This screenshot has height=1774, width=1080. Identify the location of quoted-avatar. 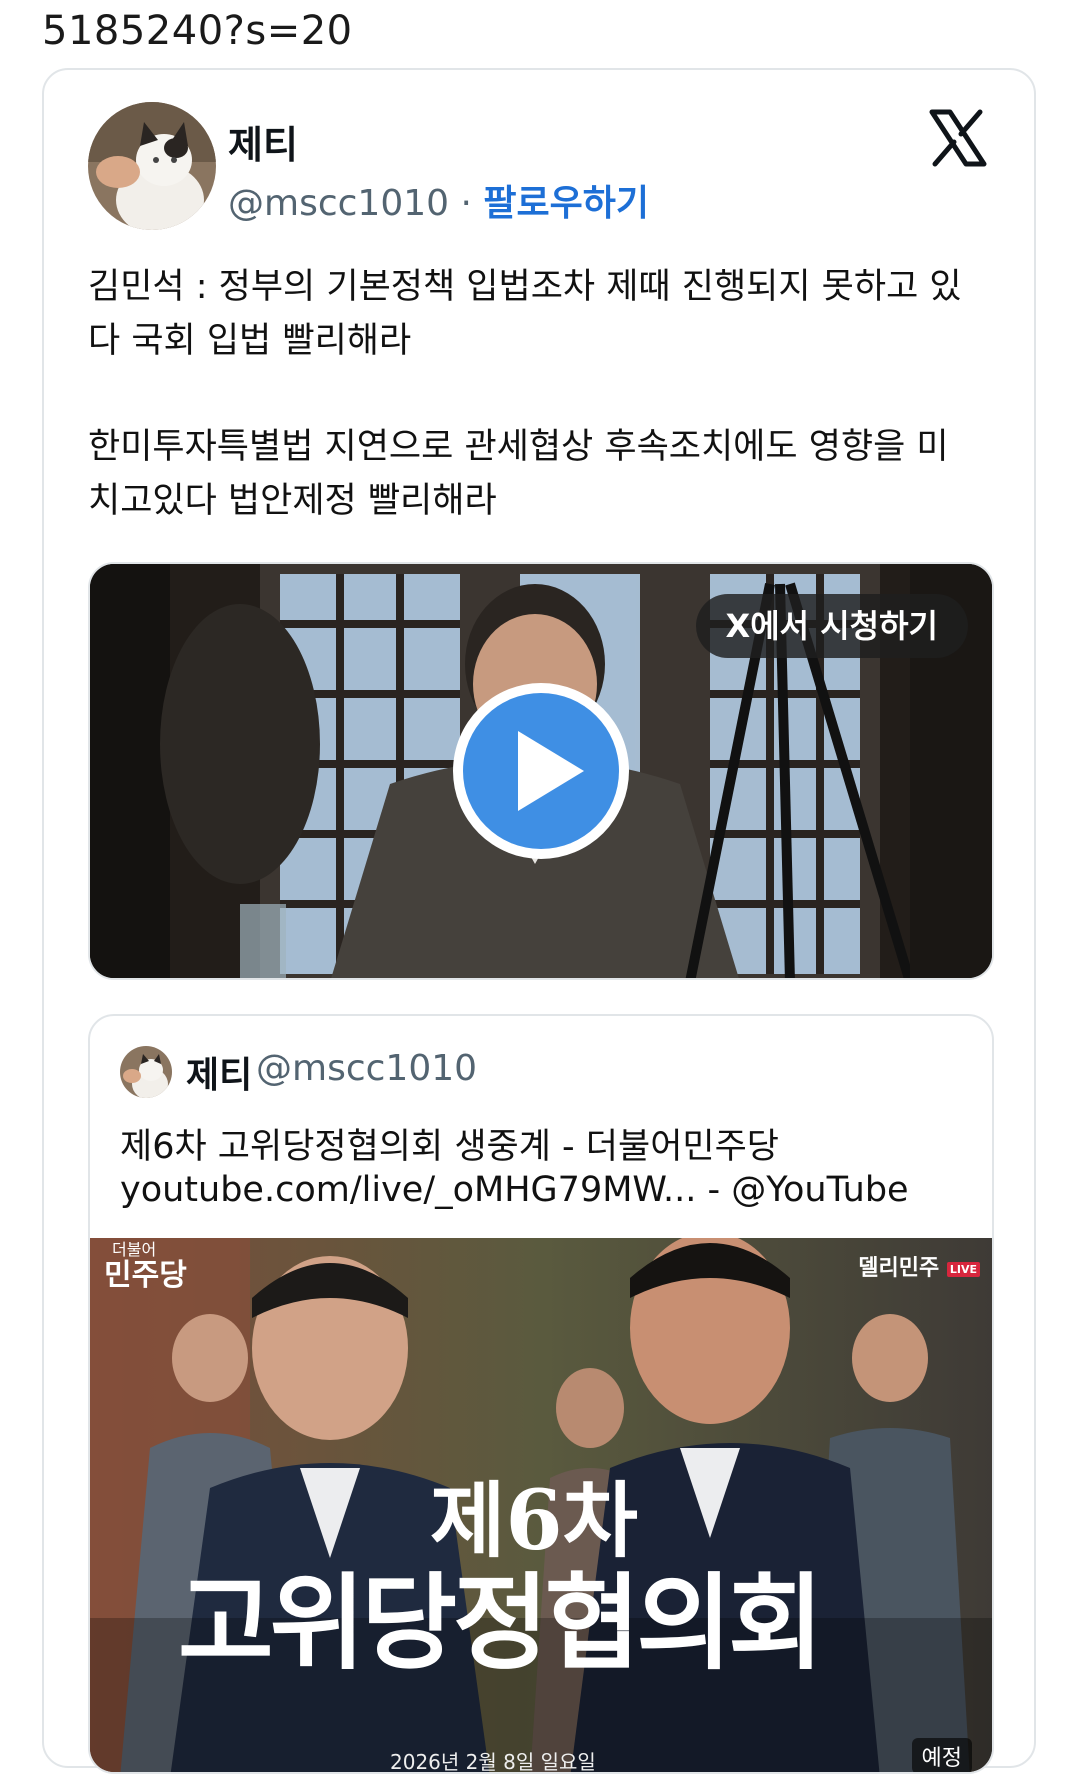
(146, 1072).